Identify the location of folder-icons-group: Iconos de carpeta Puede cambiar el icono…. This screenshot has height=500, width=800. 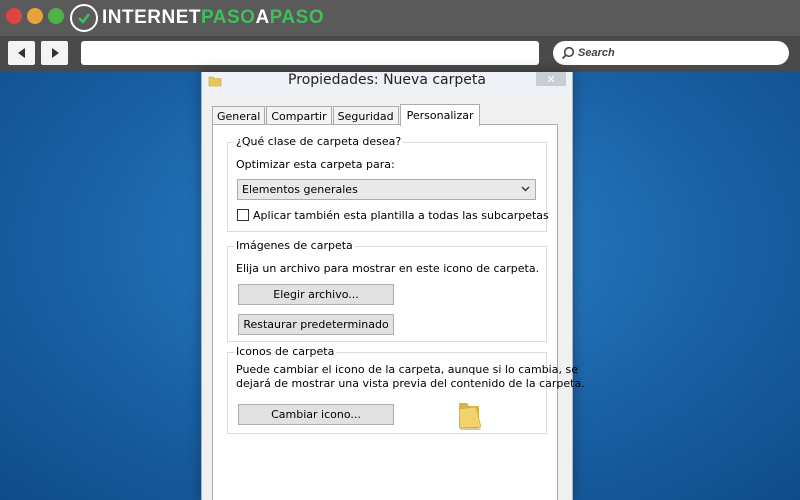
(406, 389).